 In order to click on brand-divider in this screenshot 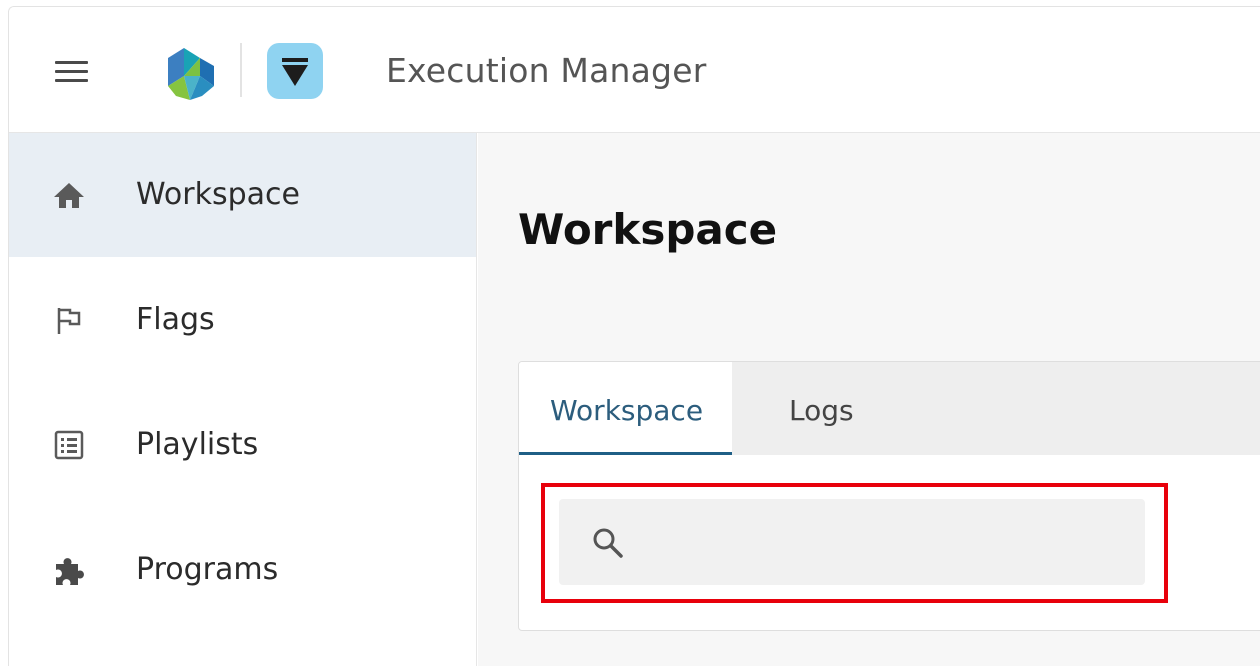, I will do `click(241, 70)`.